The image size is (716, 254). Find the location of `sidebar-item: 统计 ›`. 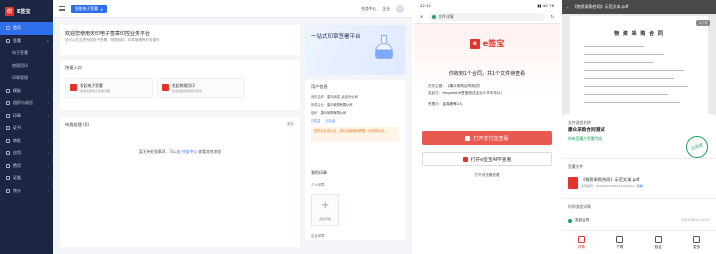

sidebar-item: 统计 › is located at coordinates (26, 191).